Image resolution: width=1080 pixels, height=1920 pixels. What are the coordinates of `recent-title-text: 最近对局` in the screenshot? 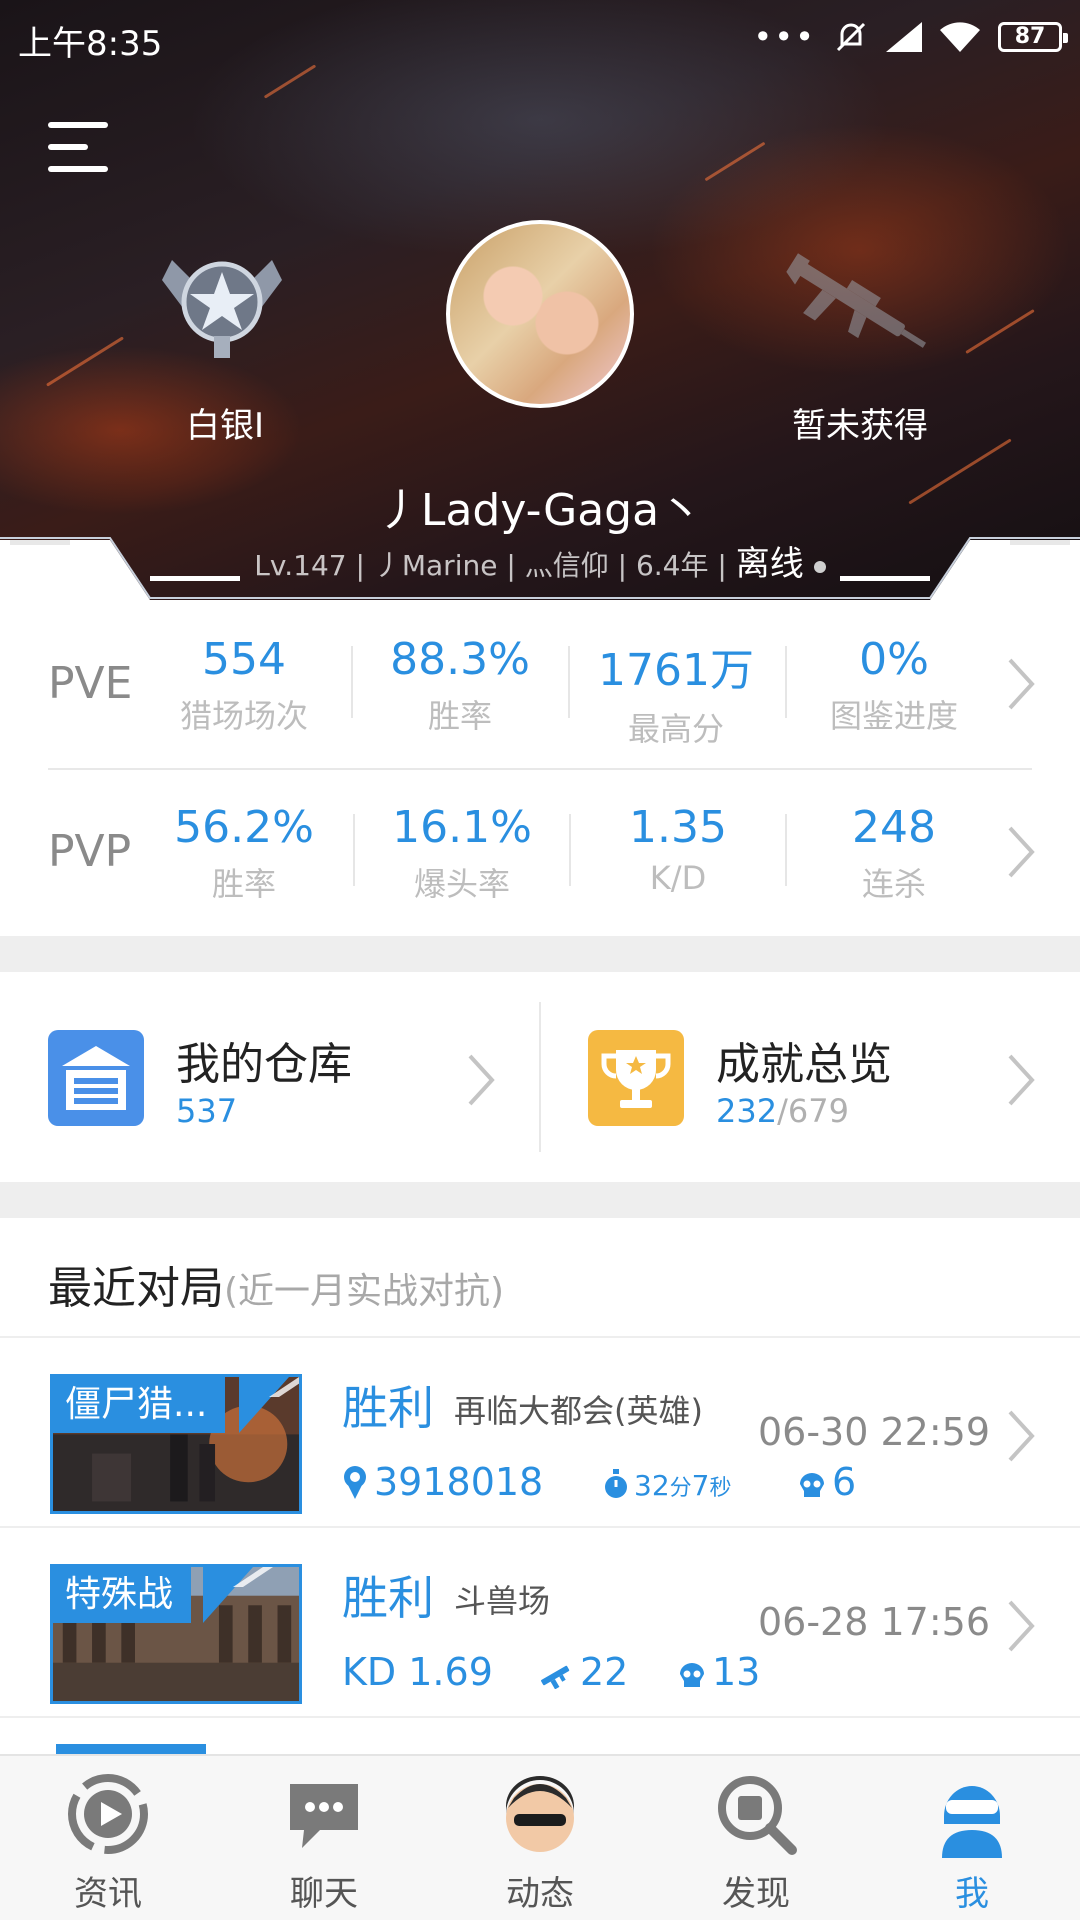 It's located at (136, 1288).